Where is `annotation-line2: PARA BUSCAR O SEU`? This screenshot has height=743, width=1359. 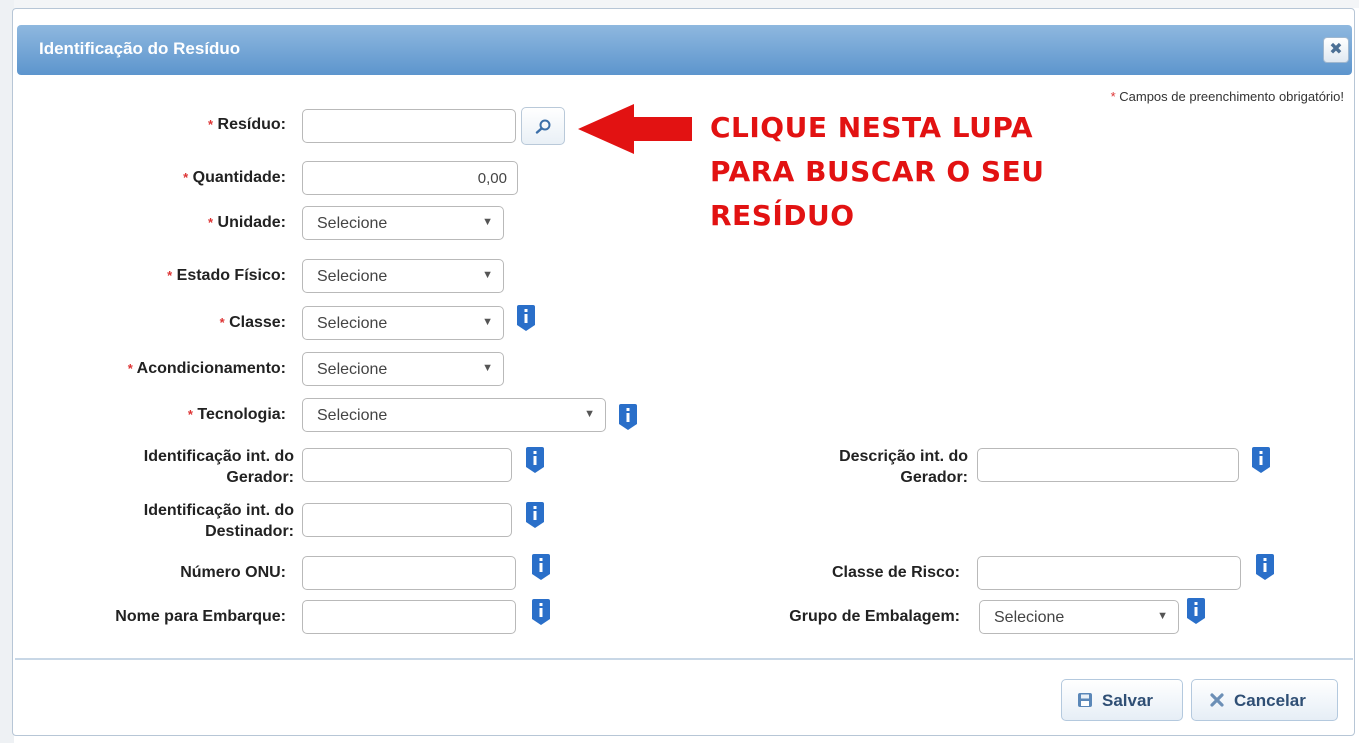
annotation-line2: PARA BUSCAR O SEU is located at coordinates (877, 171).